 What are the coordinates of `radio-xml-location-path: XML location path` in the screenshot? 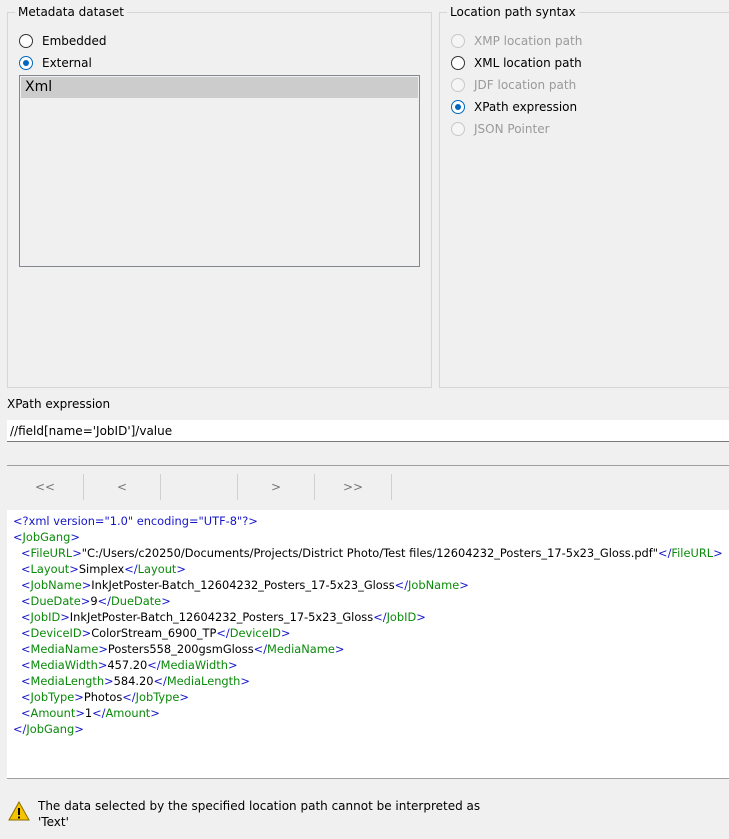 It's located at (516, 63).